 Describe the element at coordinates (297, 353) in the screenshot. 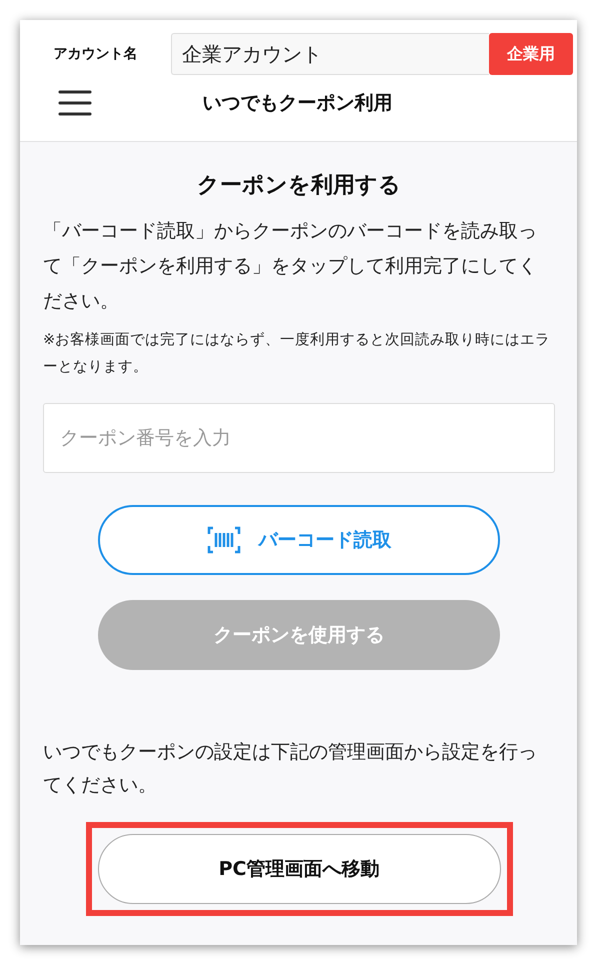

I see `note-text: ※お客様画面では完了にはならず、一度利用すると次回読み取り時にはエラーとなります。` at that location.